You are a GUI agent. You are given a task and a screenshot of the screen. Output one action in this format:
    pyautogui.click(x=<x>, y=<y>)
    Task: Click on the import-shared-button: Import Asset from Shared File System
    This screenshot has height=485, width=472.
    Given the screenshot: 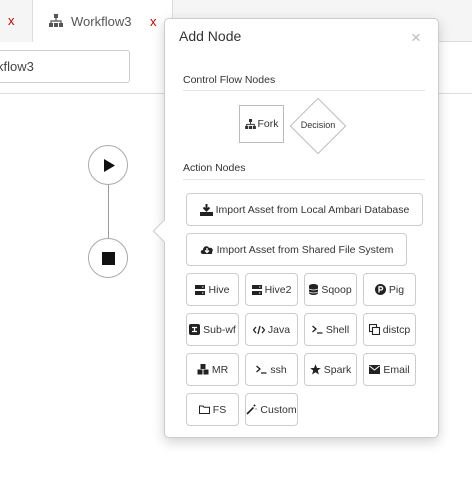 What is the action you would take?
    pyautogui.click(x=296, y=249)
    